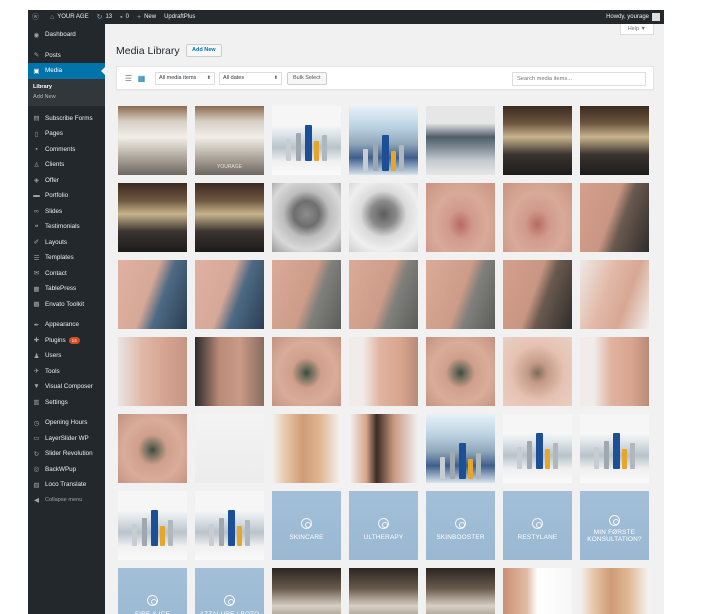  Describe the element at coordinates (66, 97) in the screenshot. I see `submenu-item-add-new: Add New` at that location.